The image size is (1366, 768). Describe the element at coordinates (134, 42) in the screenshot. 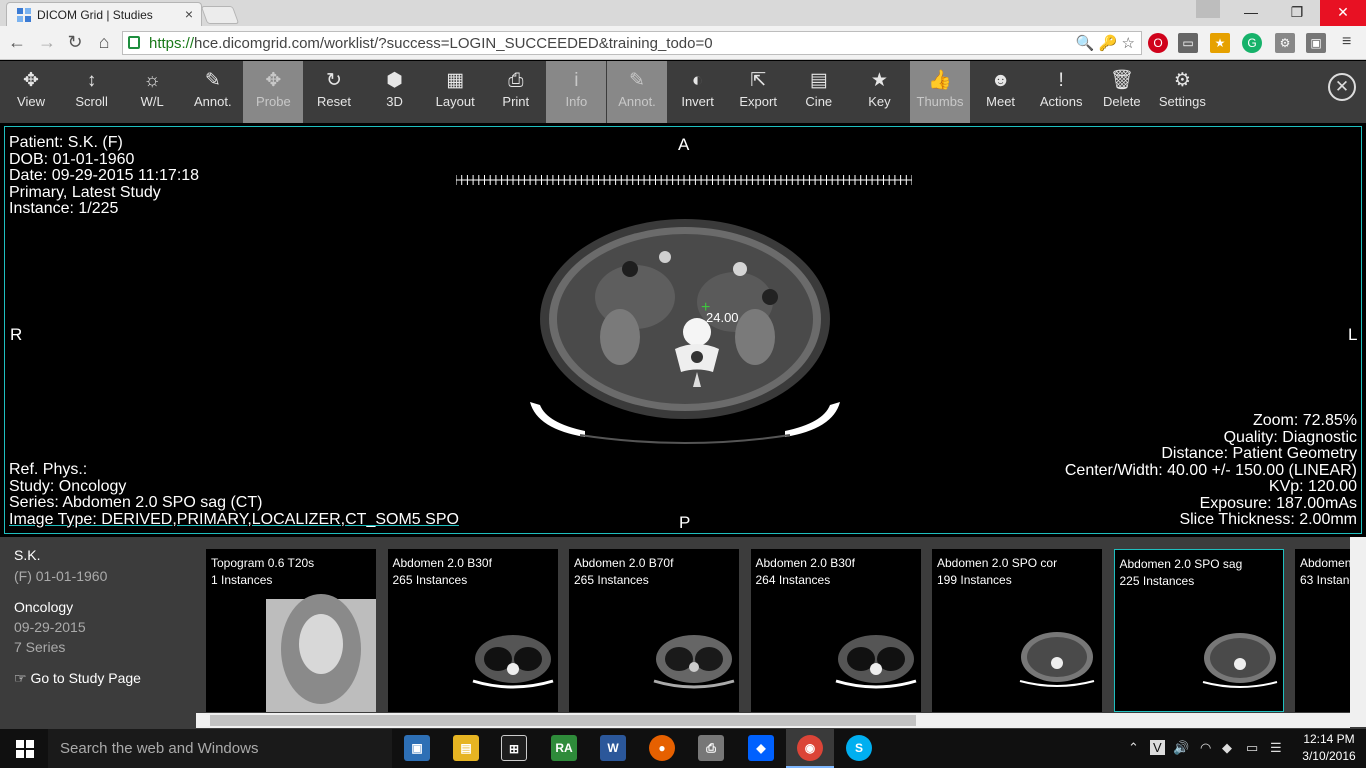

I see `lock-icon` at that location.